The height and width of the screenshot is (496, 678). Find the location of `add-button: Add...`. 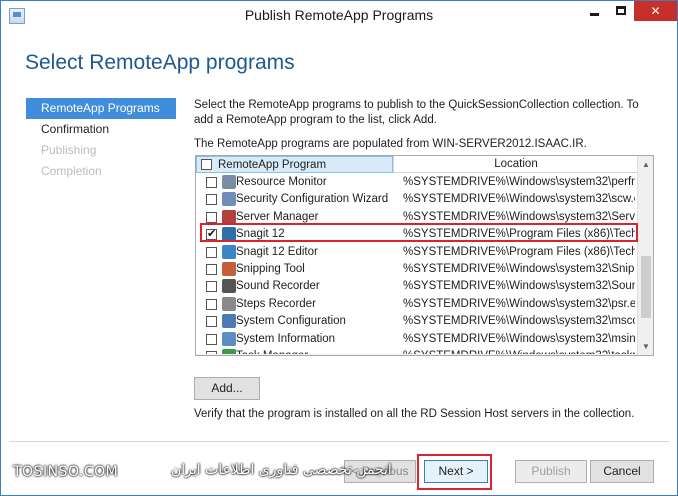

add-button: Add... is located at coordinates (227, 388).